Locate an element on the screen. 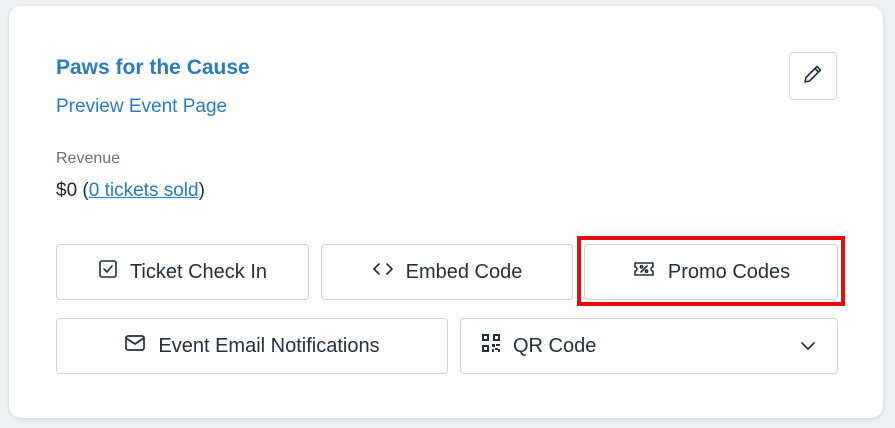 The width and height of the screenshot is (895, 428). envelope-icon is located at coordinates (135, 346).